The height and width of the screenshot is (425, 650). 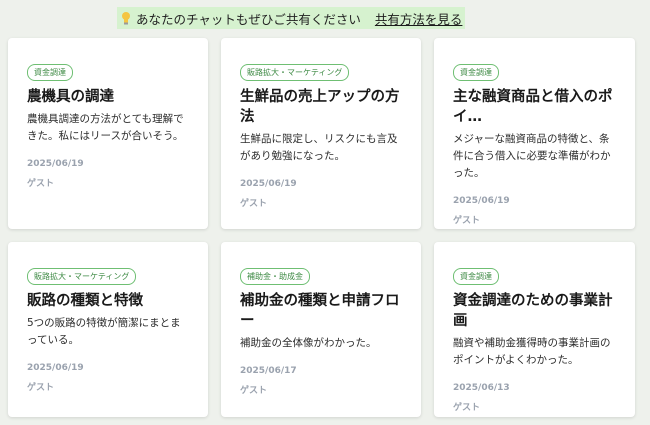 I want to click on category-badge: 補助金・助成金, so click(x=275, y=276).